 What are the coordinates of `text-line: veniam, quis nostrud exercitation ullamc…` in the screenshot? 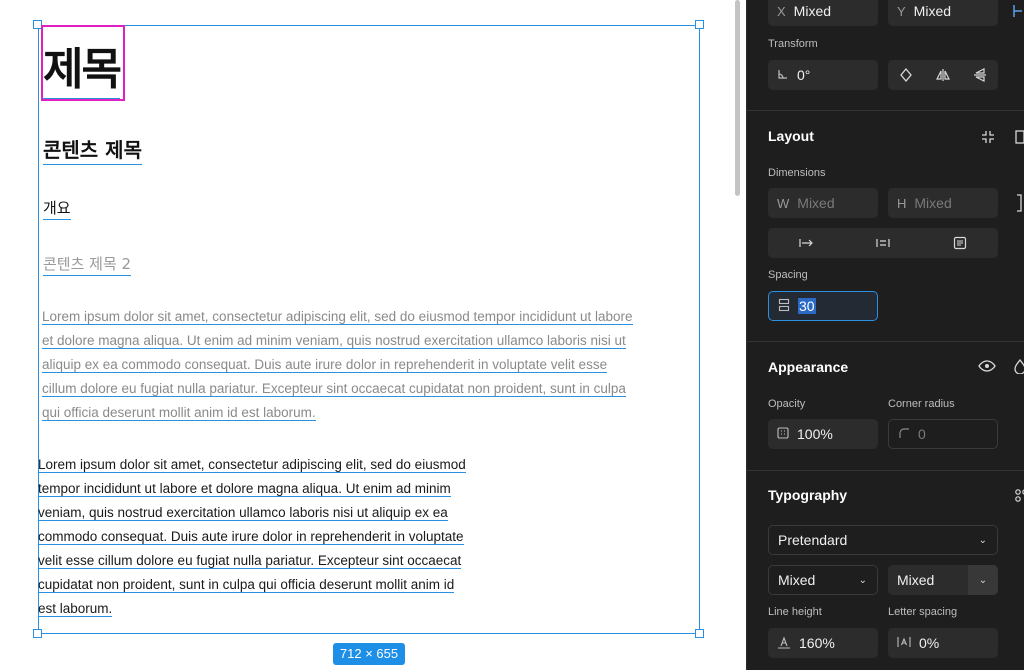 It's located at (243, 513).